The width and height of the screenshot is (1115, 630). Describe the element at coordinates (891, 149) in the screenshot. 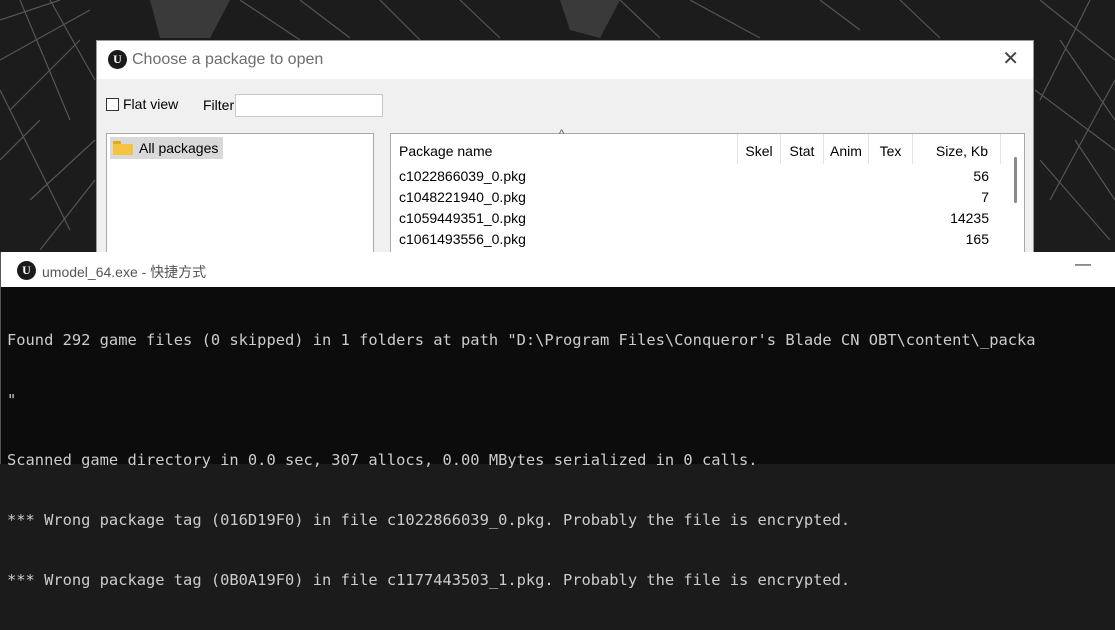

I see `column-header-tex: Tex` at that location.